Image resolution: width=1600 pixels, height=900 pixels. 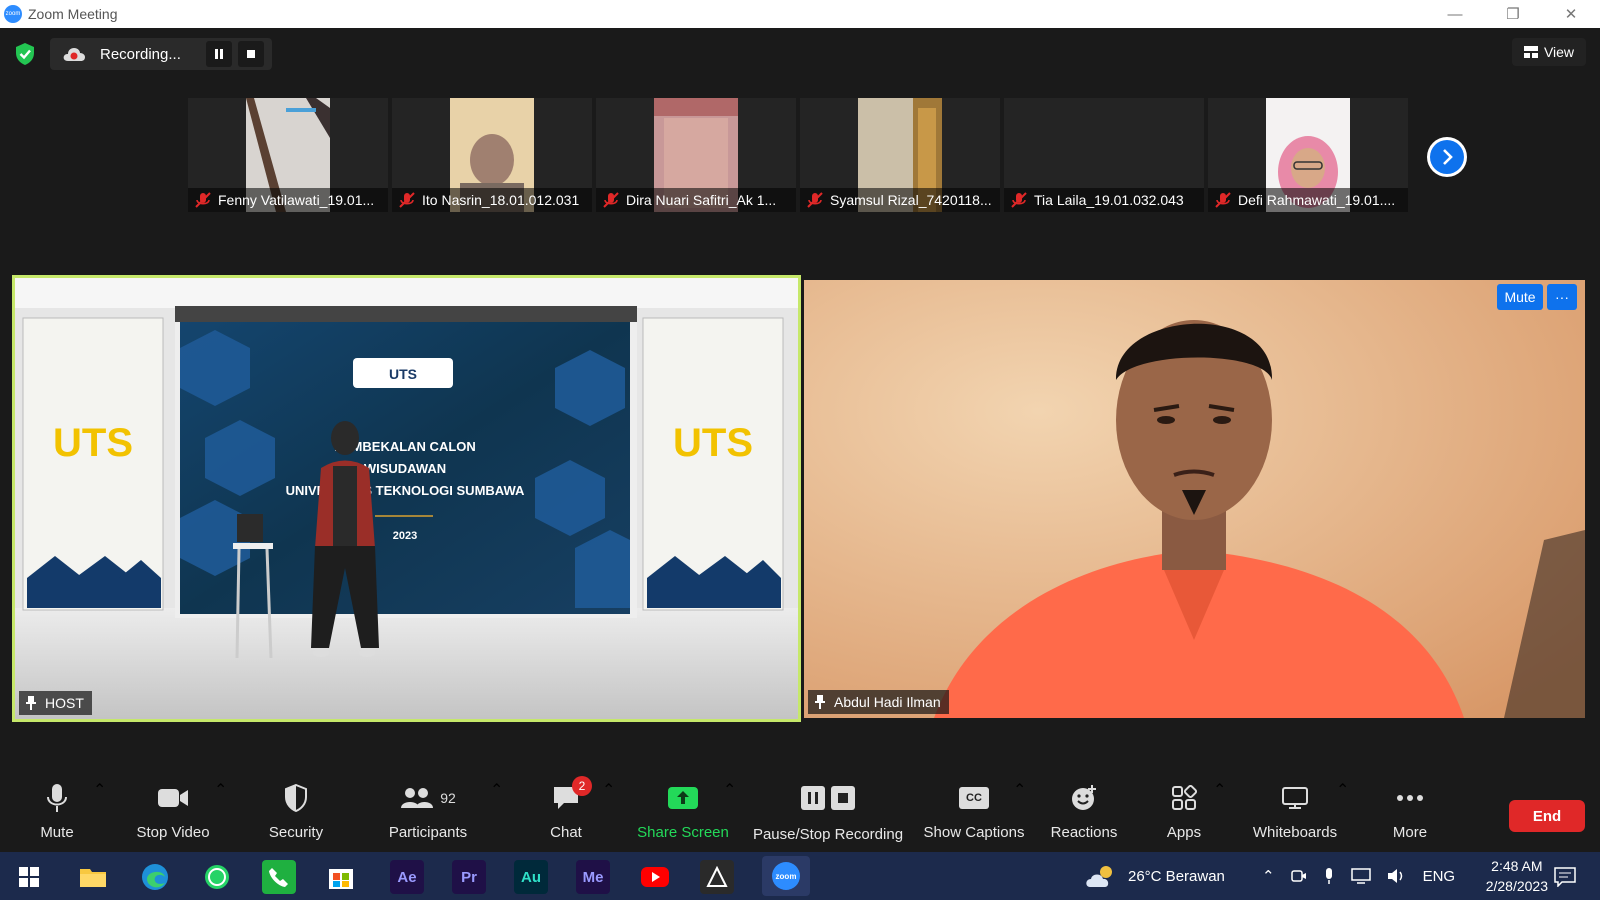 I want to click on shield-icon, so click(x=296, y=798).